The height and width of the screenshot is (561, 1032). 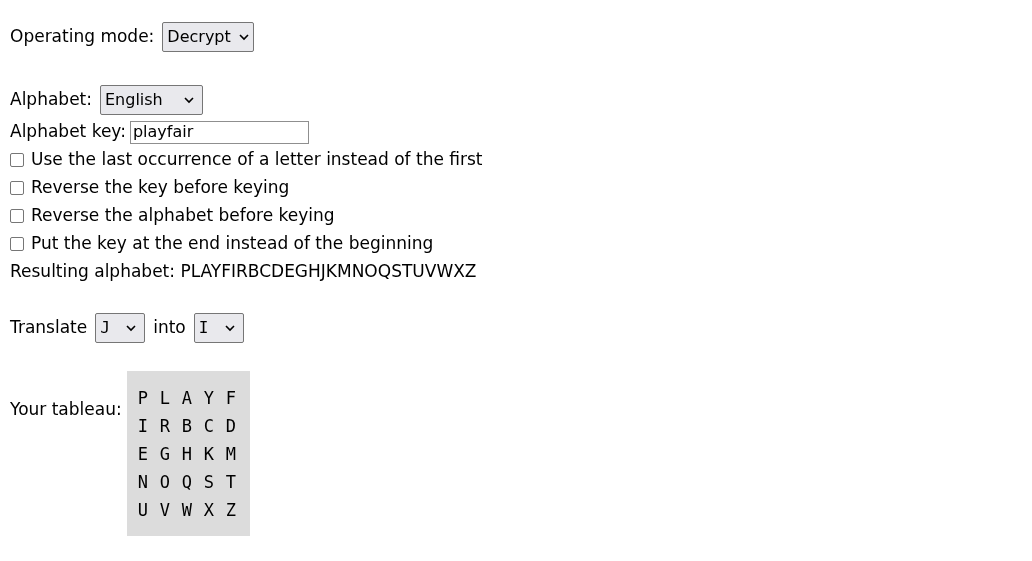 What do you see at coordinates (143, 399) in the screenshot?
I see `tableau-letter: P` at bounding box center [143, 399].